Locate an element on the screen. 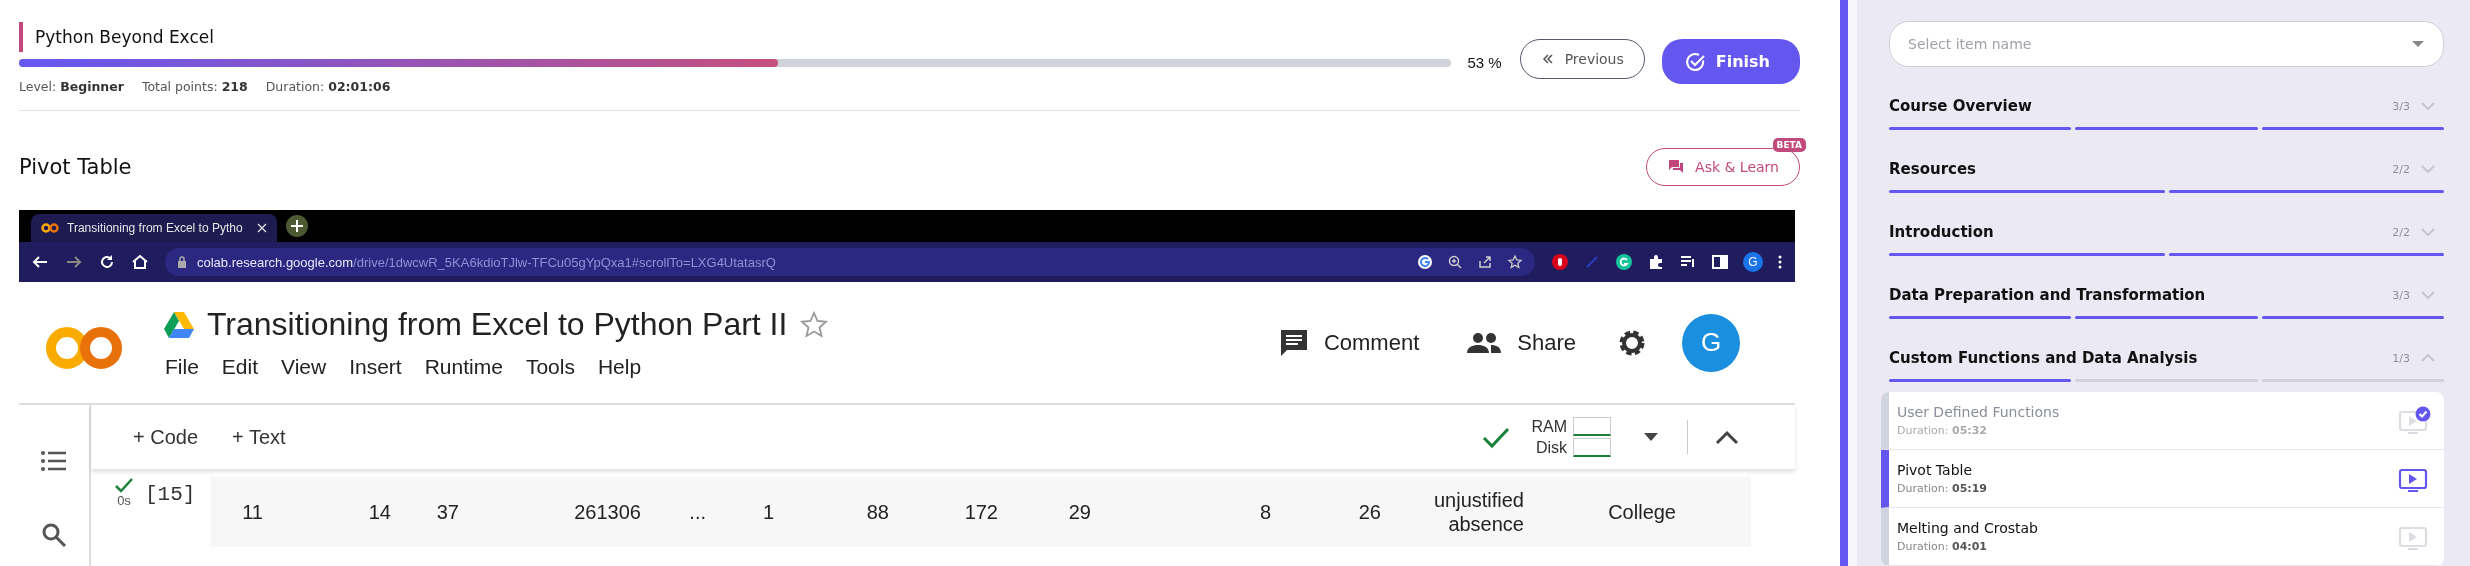 The image size is (2470, 566). previous-button: Previous is located at coordinates (1582, 59).